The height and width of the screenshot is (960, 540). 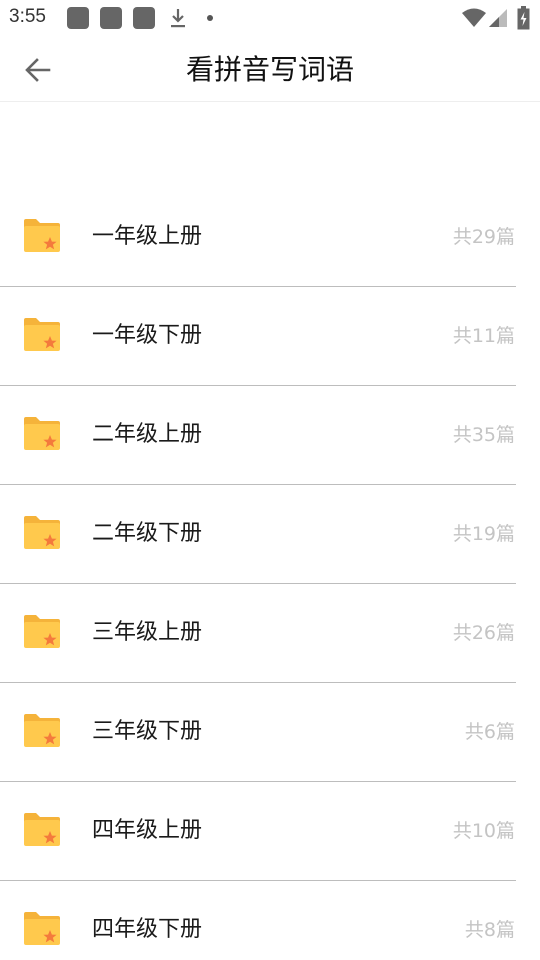 I want to click on list-item-label: 一年级下册, so click(x=147, y=335).